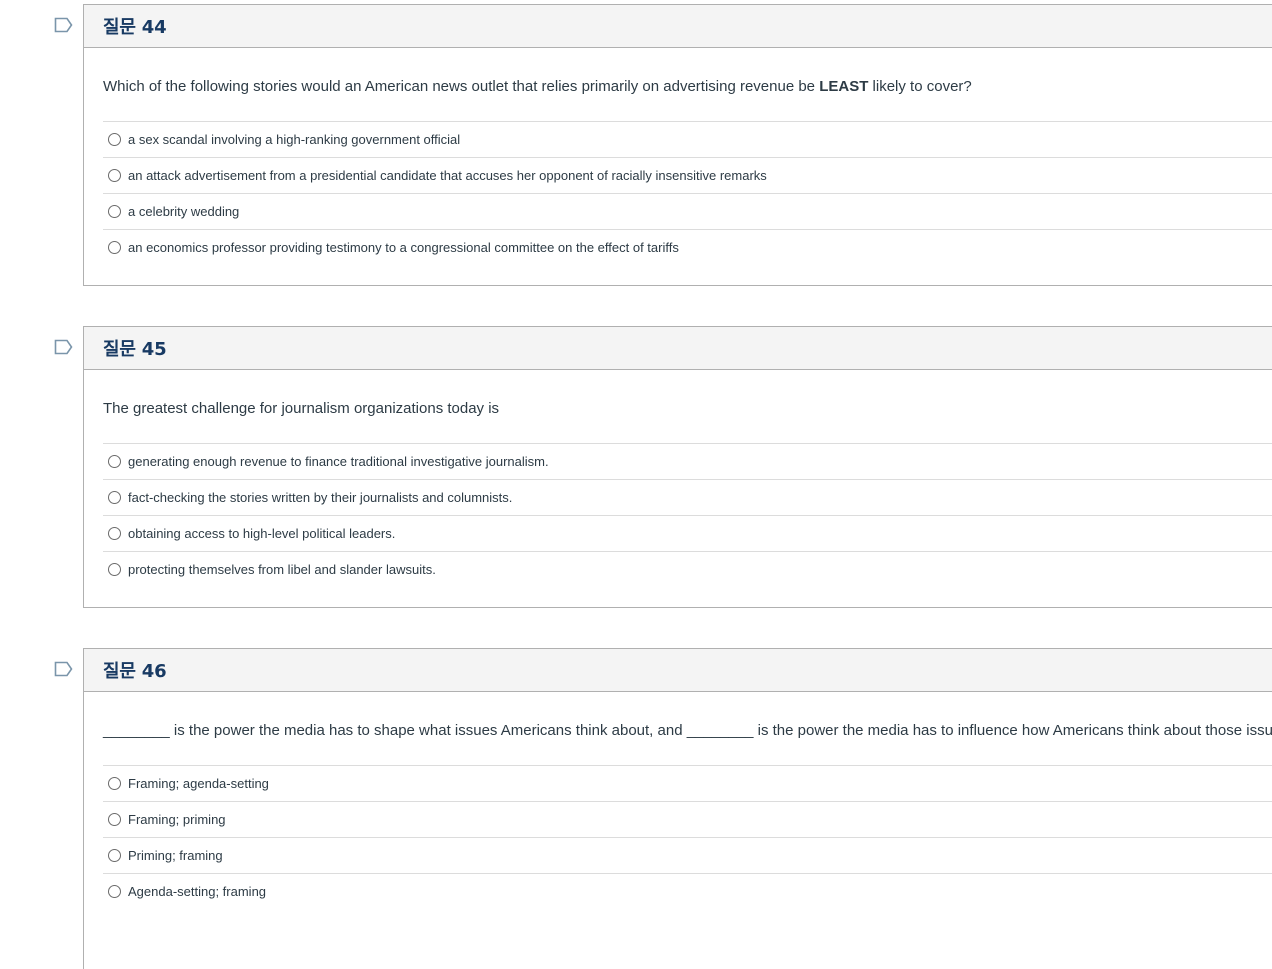 This screenshot has width=1272, height=969. What do you see at coordinates (678, 670) in the screenshot?
I see `question-header: 질문 46` at bounding box center [678, 670].